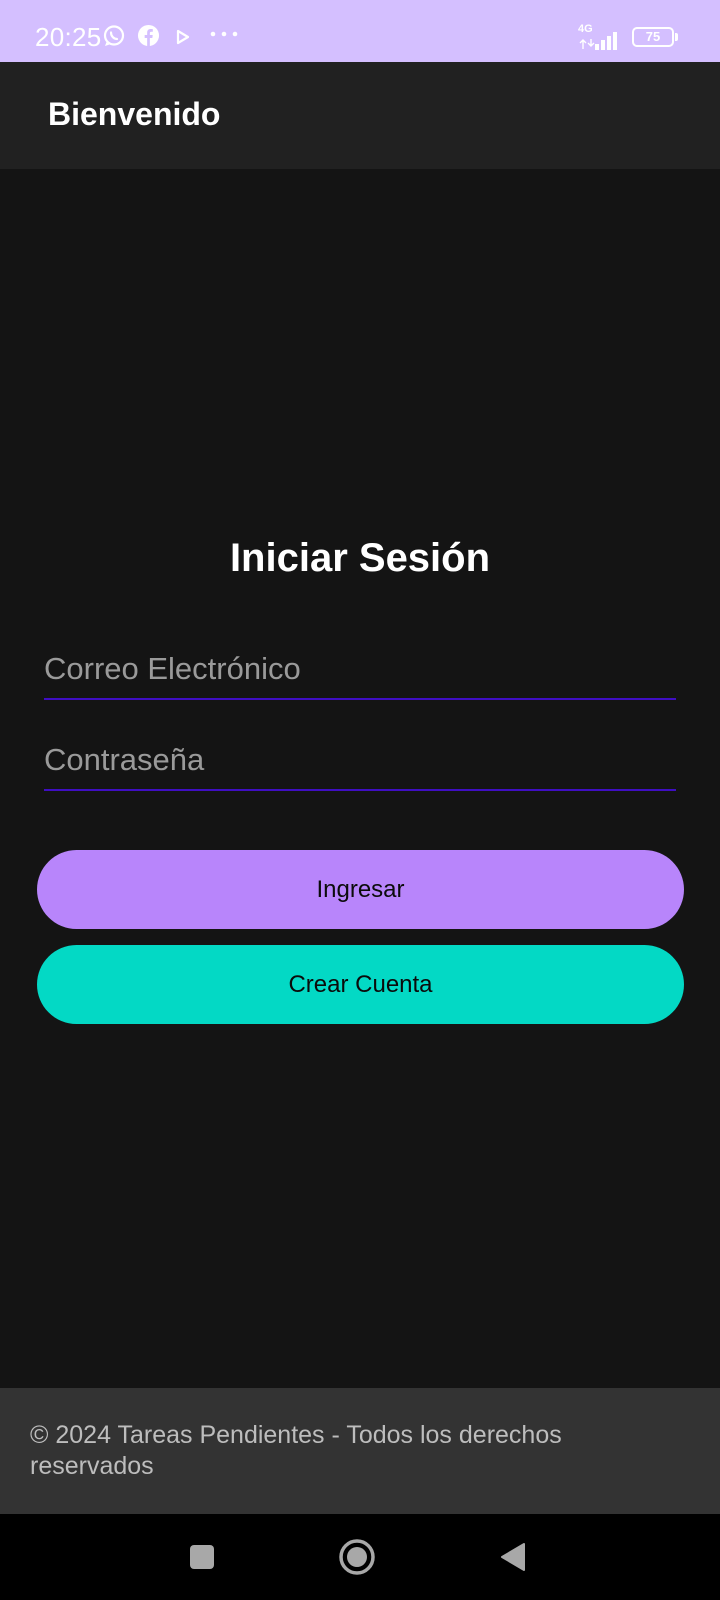 The height and width of the screenshot is (1600, 720). I want to click on battery-icon: 75, so click(653, 37).